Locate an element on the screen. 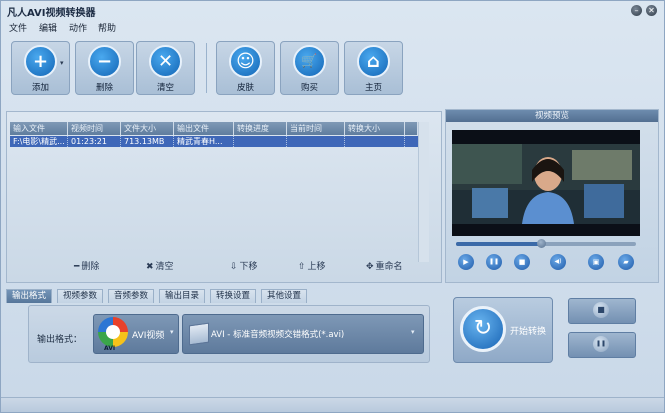 Image resolution: width=665 pixels, height=413 pixels. menu-file: 文件 is located at coordinates (18, 27).